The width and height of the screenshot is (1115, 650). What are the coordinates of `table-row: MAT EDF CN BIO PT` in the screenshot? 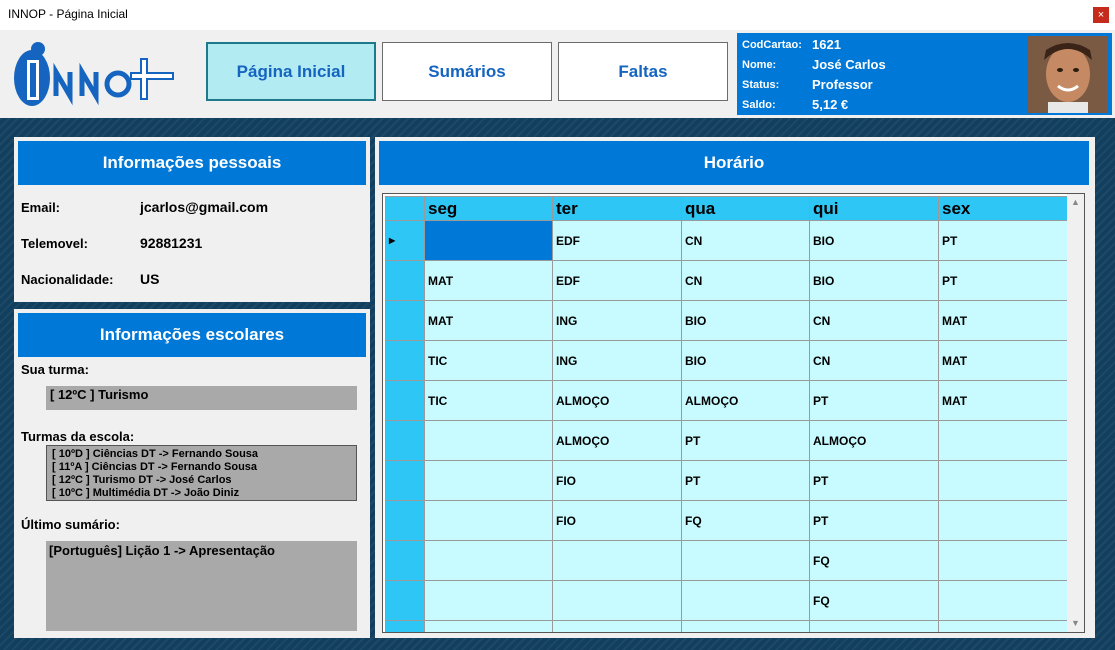 It's located at (726, 280).